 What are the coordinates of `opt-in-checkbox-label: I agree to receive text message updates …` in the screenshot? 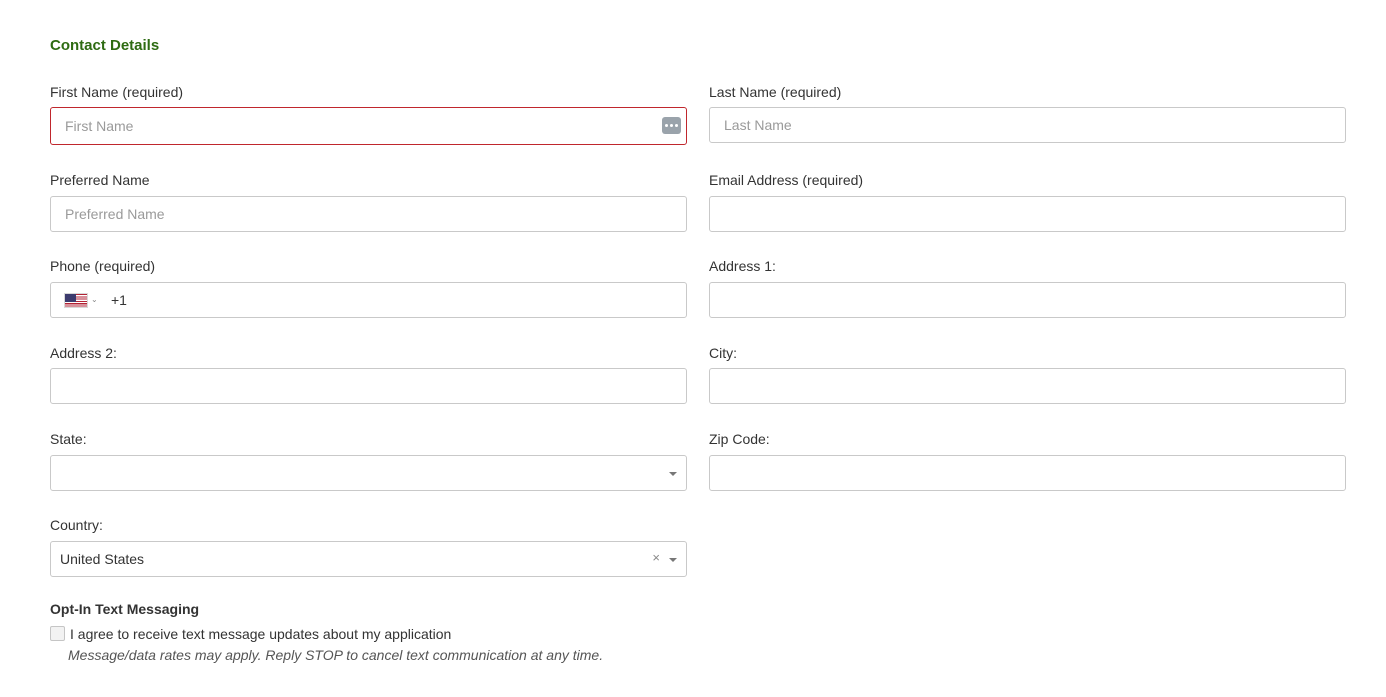 It's located at (260, 634).